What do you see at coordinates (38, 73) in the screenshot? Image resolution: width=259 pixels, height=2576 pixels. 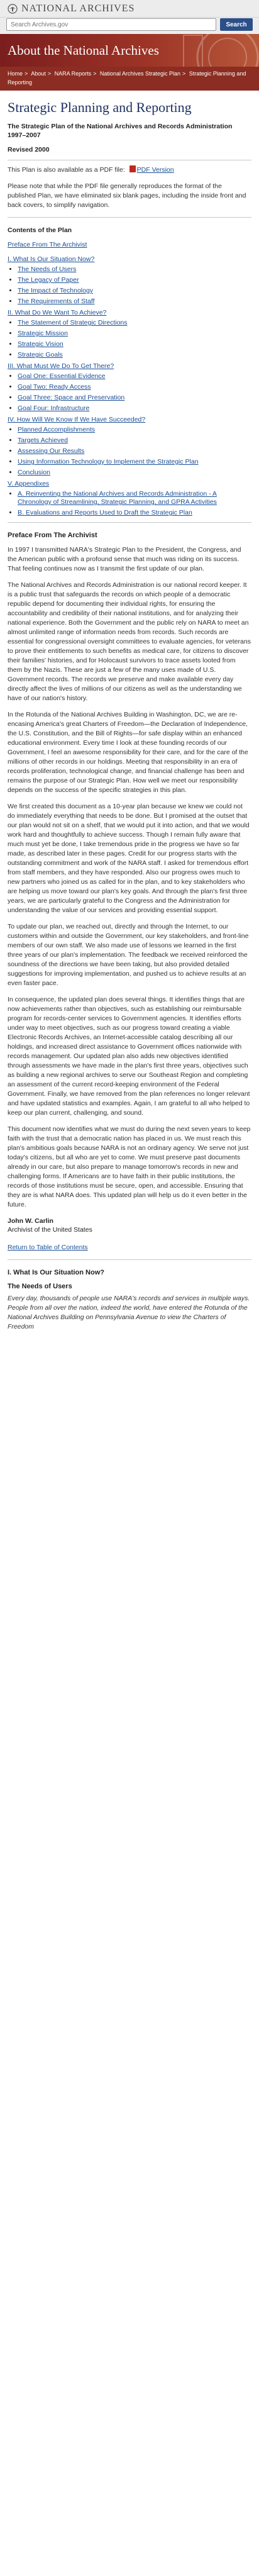 I see `breadcrumb-about: About` at bounding box center [38, 73].